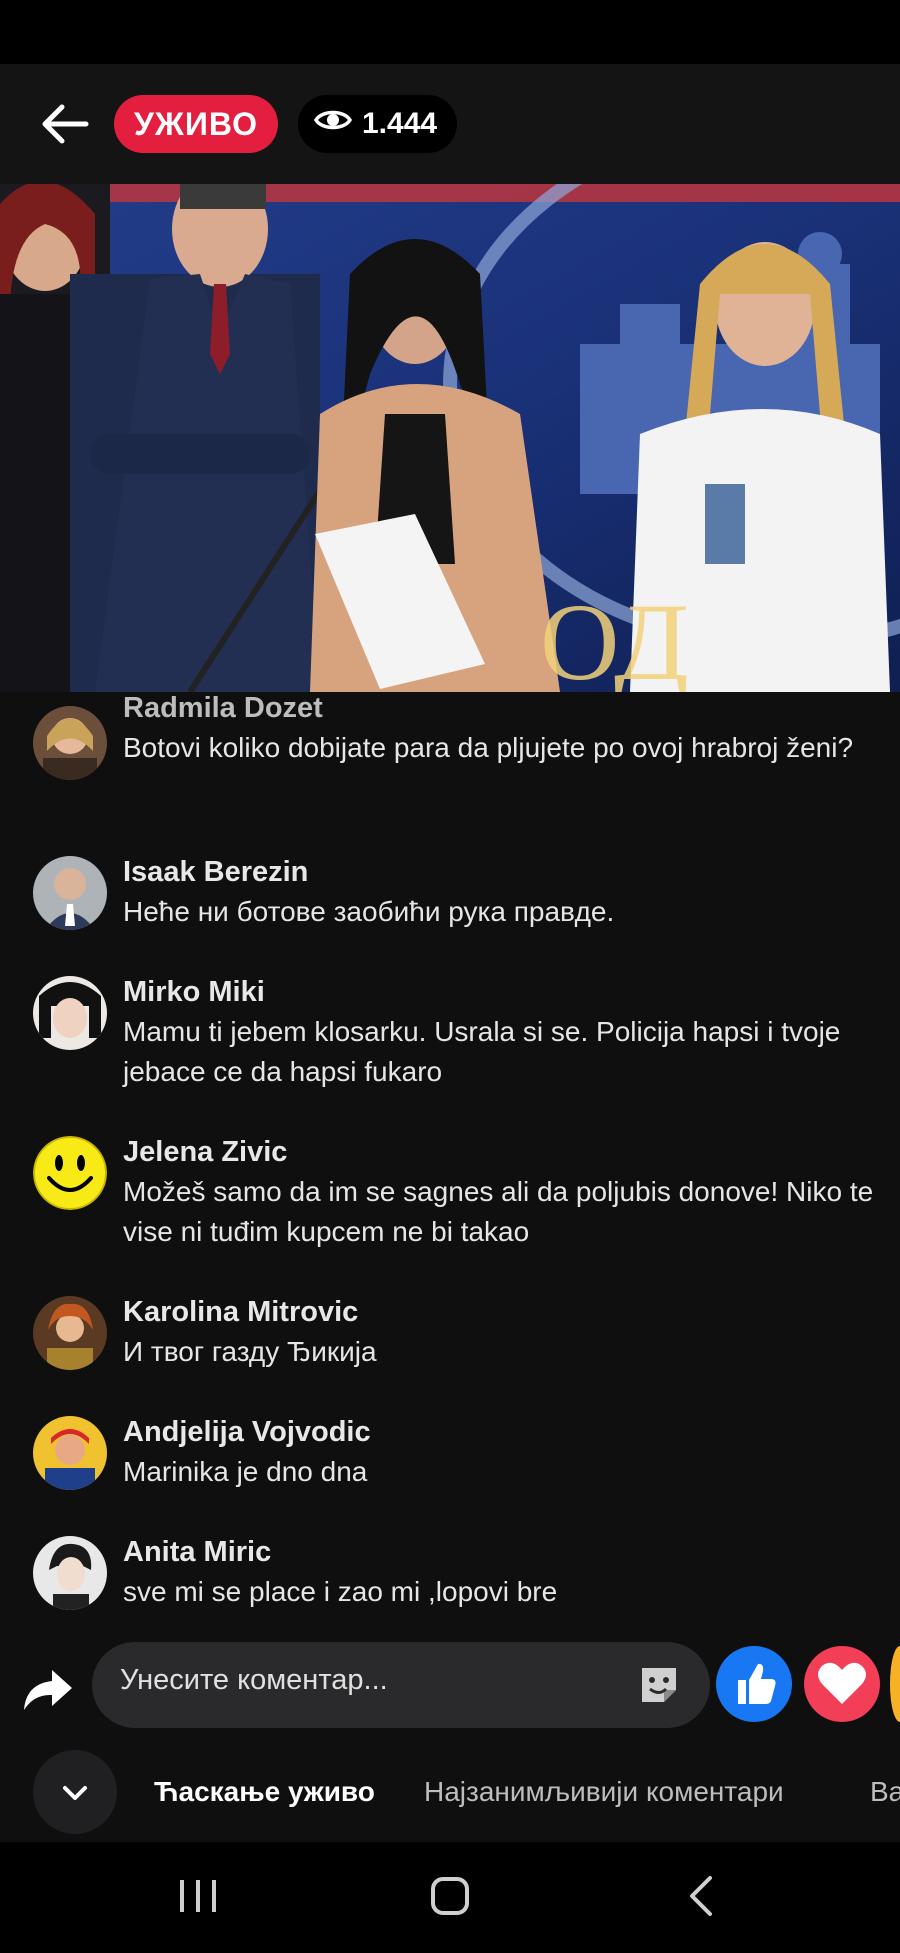 Image resolution: width=900 pixels, height=1953 pixels. Describe the element at coordinates (450, 32) in the screenshot. I see `status-bar` at that location.